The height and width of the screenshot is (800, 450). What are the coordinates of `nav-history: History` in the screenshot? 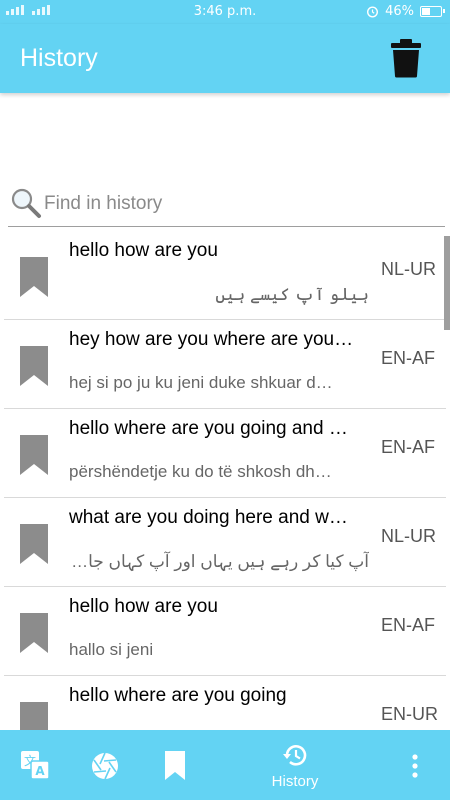 It's located at (295, 765).